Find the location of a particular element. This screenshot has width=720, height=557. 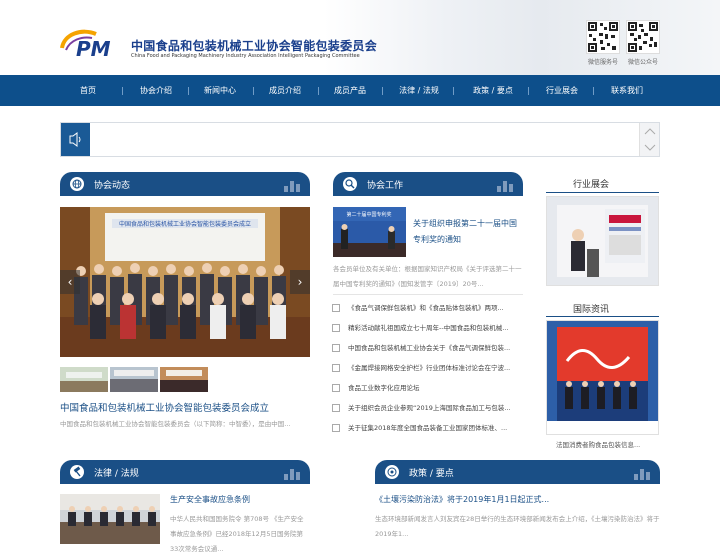

qr-caption-service: 微信服务号 is located at coordinates (603, 62).